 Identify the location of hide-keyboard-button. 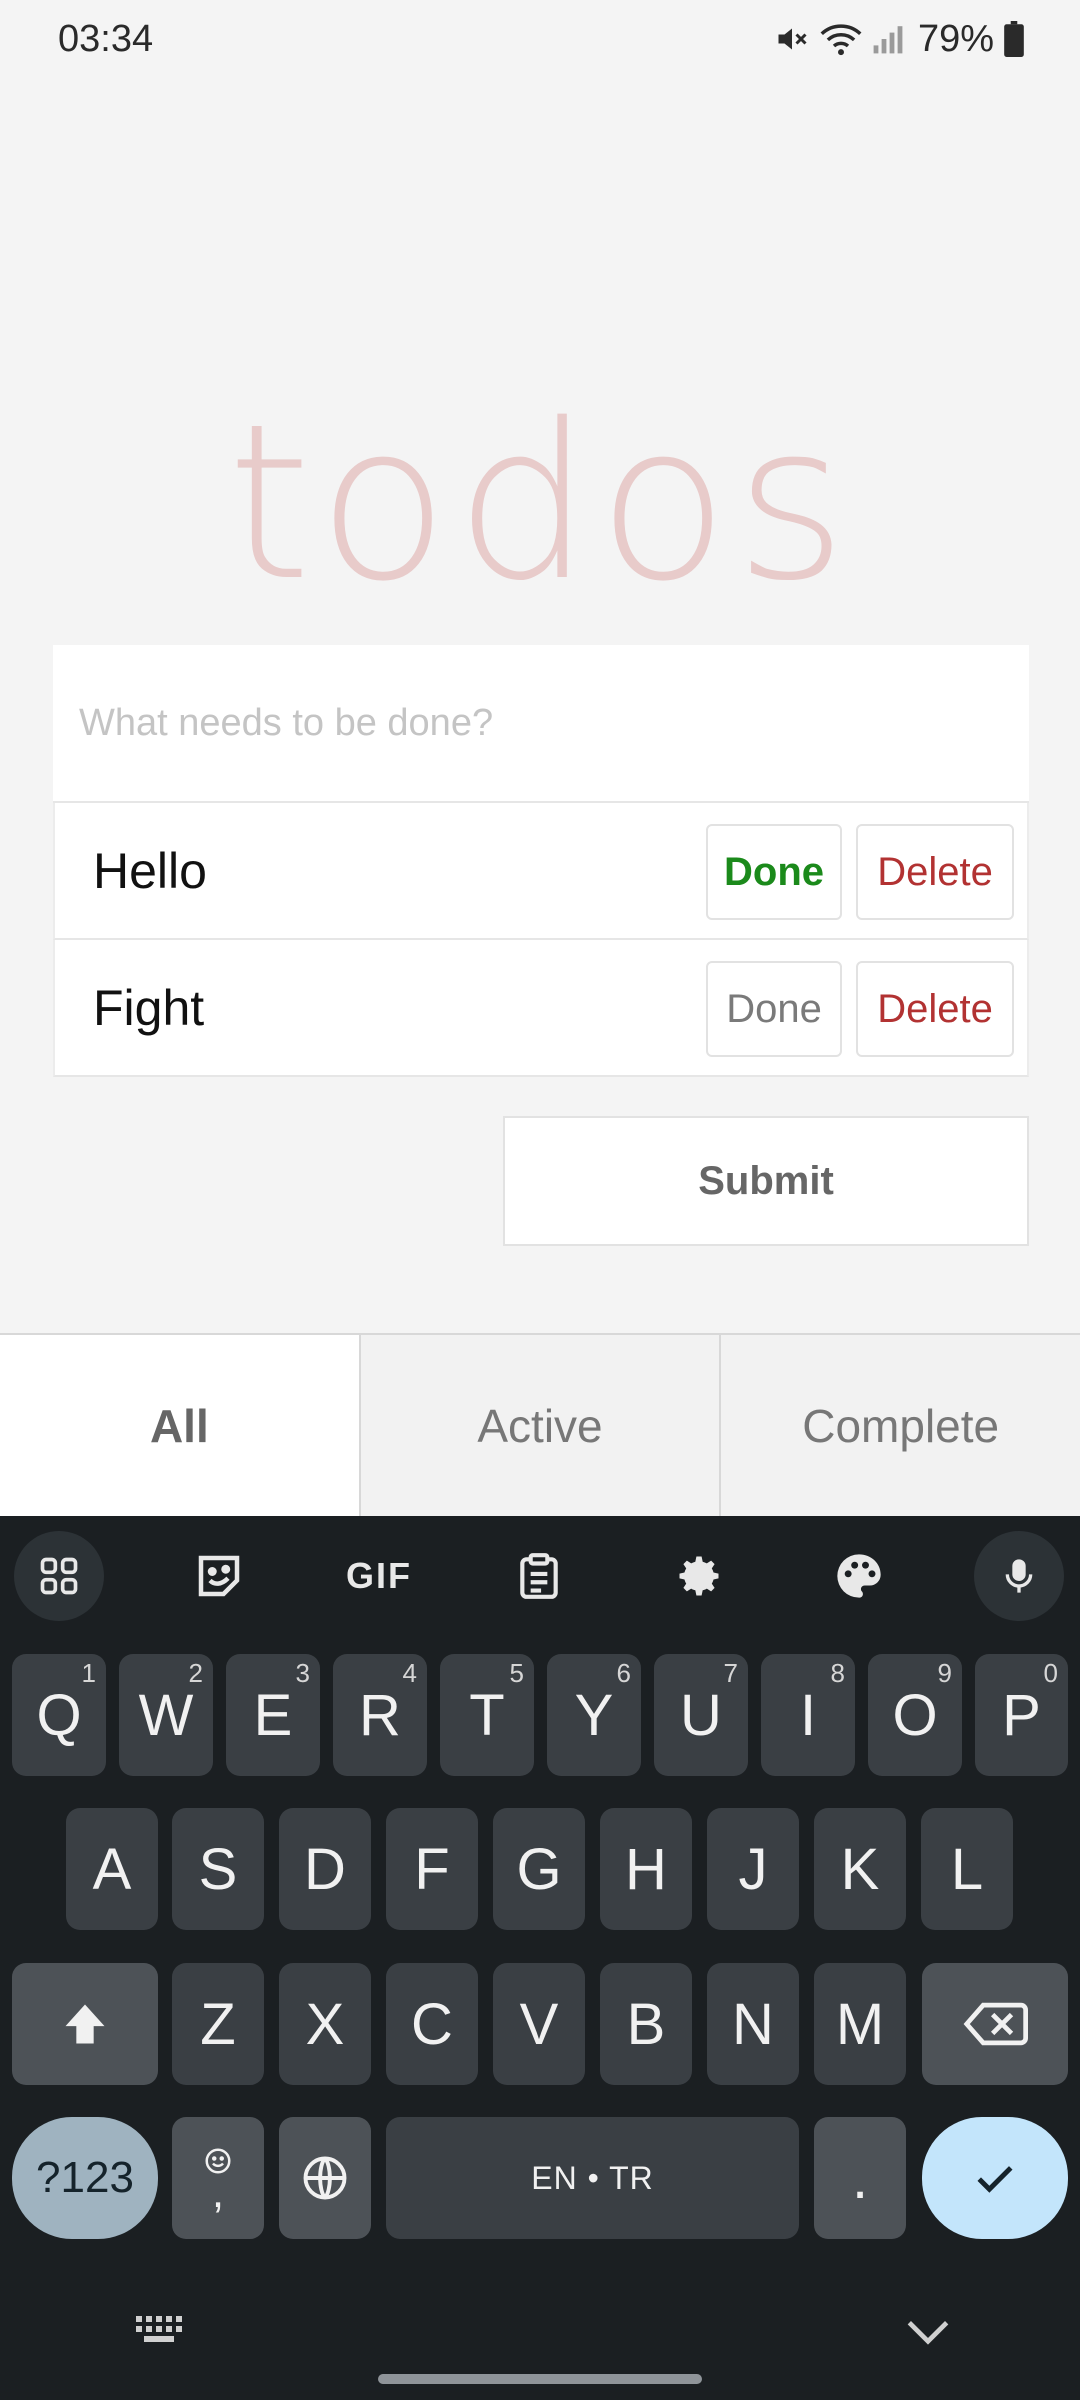
(928, 2334).